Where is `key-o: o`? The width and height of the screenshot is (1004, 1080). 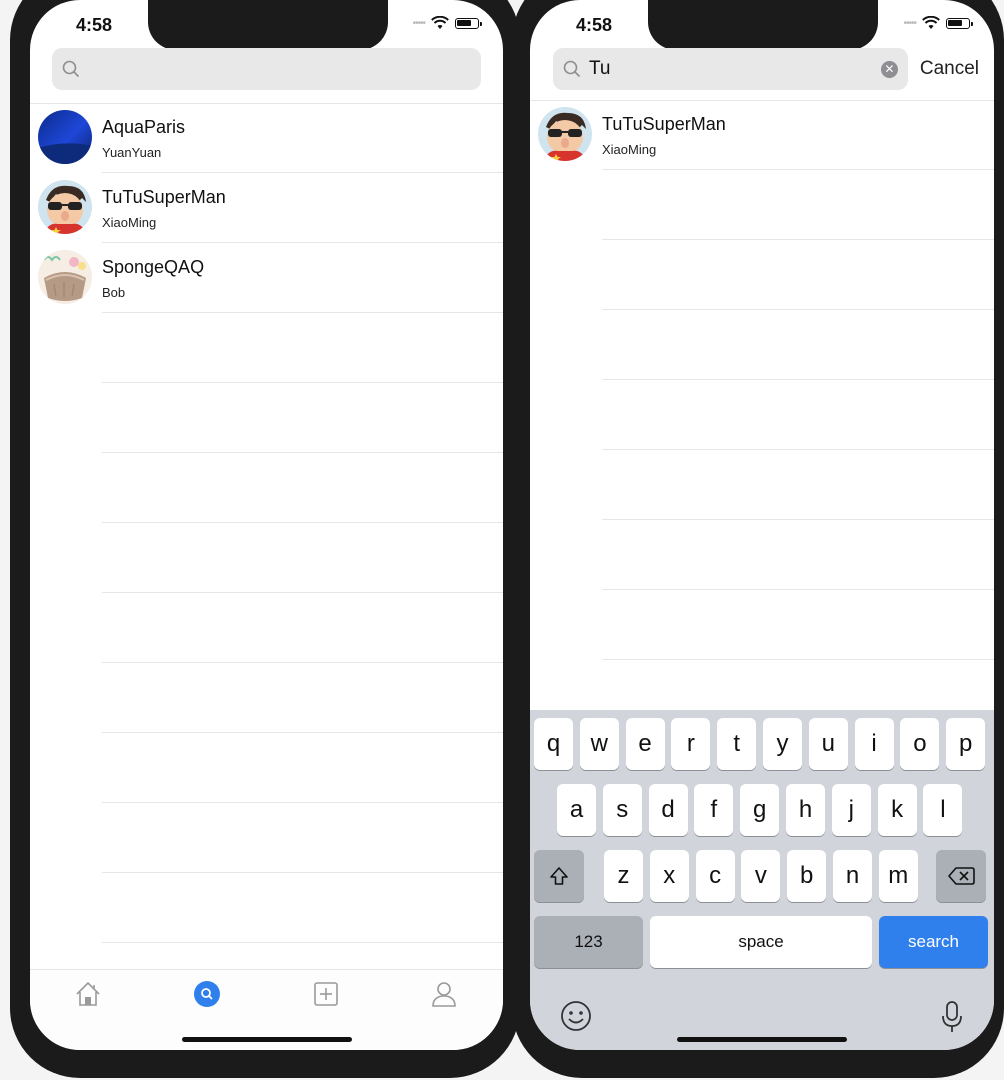
key-o: o is located at coordinates (920, 744).